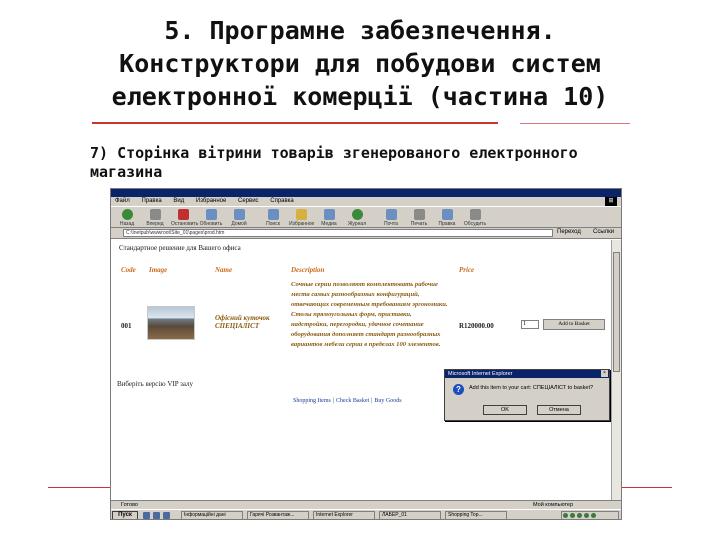 The height and width of the screenshot is (540, 720). I want to click on slide-title-line-2: Конструктори для побудови систем, so click(360, 63).